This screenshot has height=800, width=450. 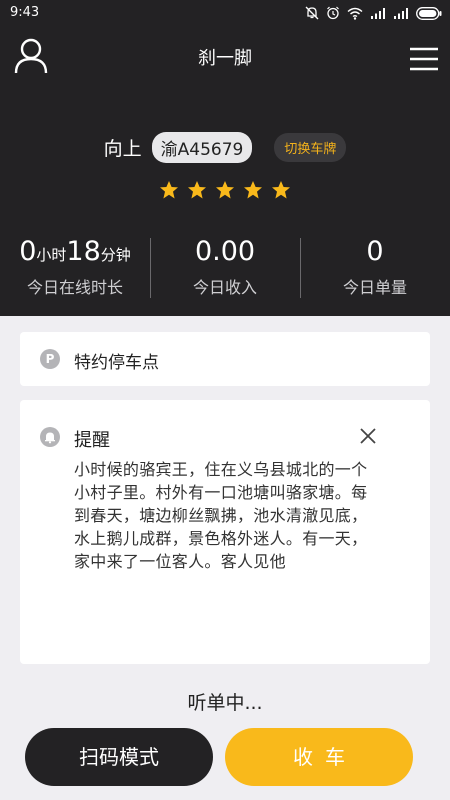 I want to click on app-title: 刹一脚, so click(x=225, y=58).